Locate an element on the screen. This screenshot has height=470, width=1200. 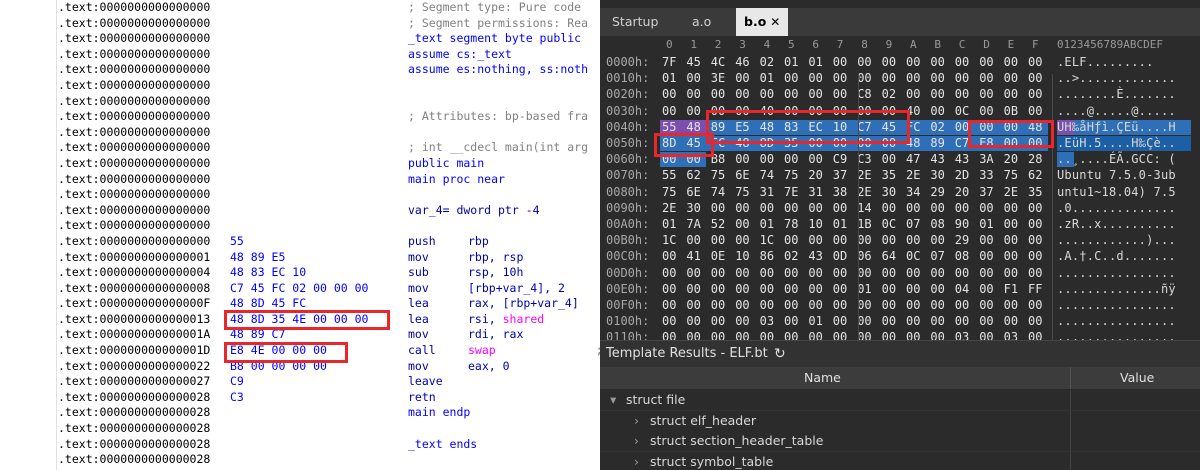
template-tree-row: › struct elf_header is located at coordinates (900, 421).